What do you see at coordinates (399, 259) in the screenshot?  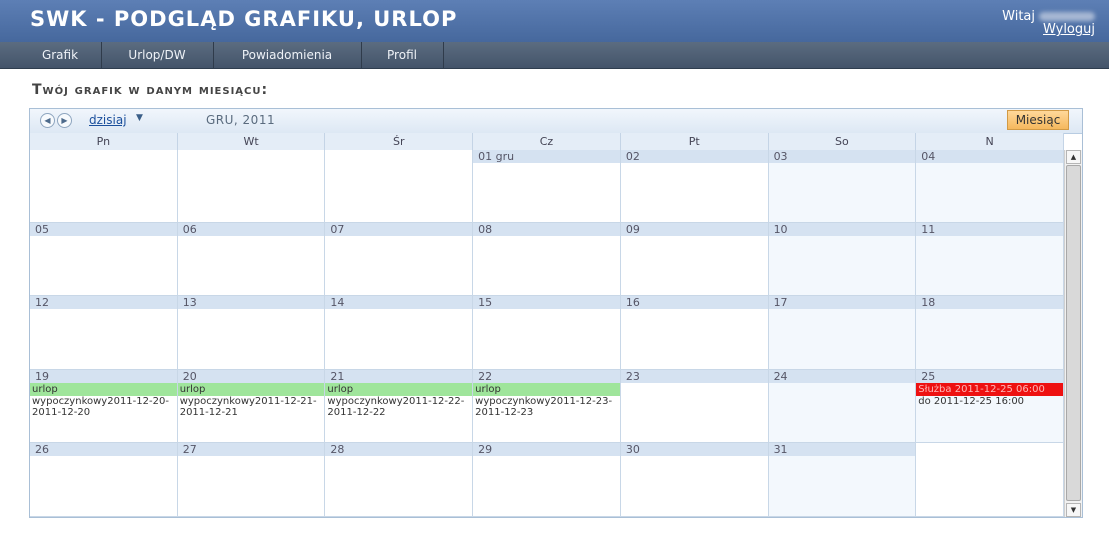 I see `day-cell: 07` at bounding box center [399, 259].